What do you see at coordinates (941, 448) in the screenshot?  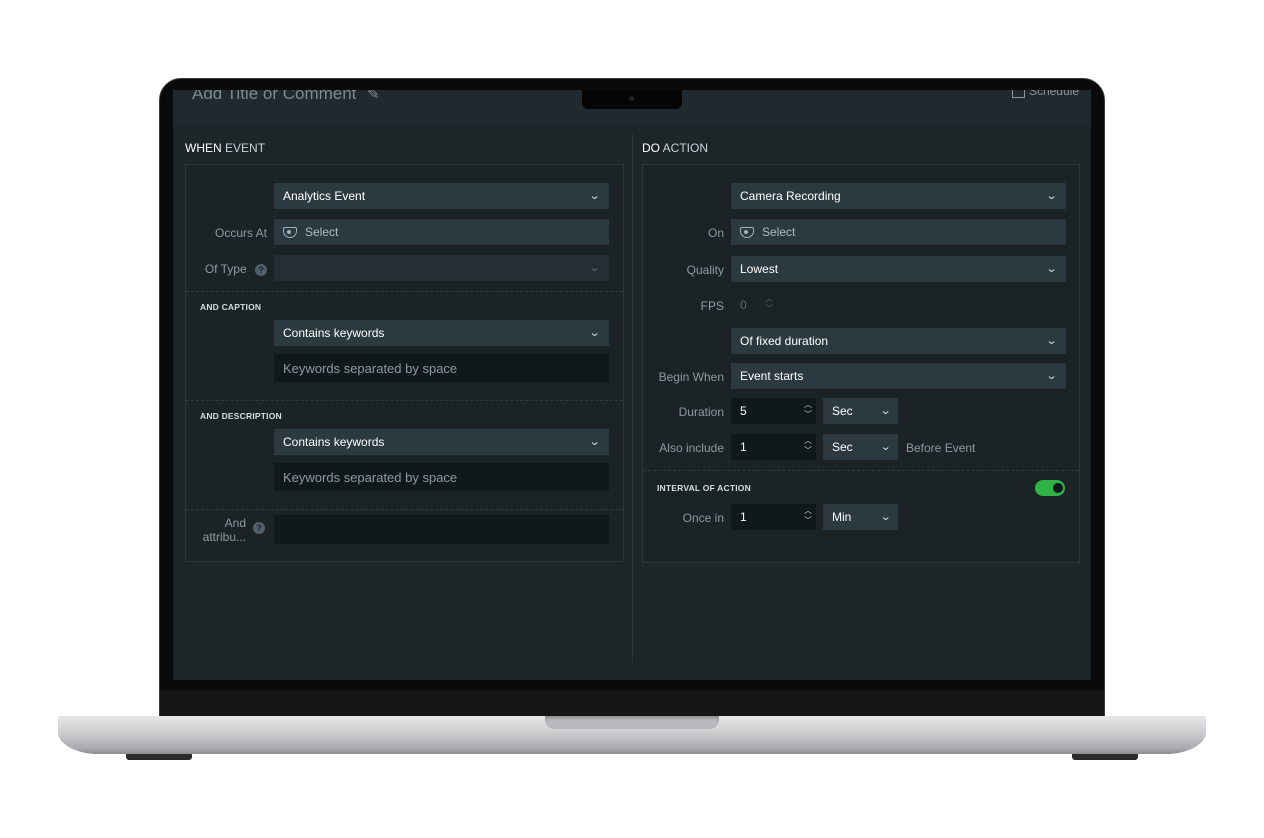 I see `before-event-label: Before Event` at bounding box center [941, 448].